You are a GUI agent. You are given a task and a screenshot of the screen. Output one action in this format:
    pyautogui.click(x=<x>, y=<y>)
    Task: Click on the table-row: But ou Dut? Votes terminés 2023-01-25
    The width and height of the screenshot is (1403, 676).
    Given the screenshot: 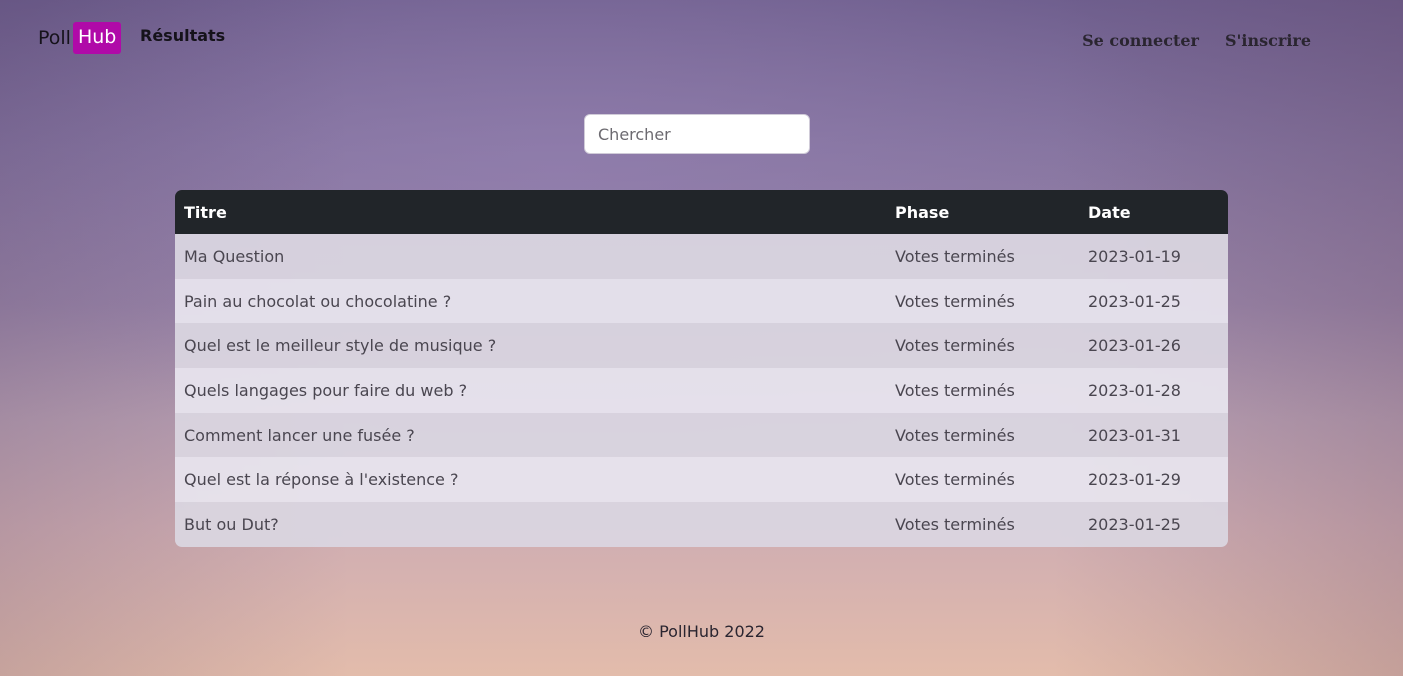 What is the action you would take?
    pyautogui.click(x=701, y=524)
    